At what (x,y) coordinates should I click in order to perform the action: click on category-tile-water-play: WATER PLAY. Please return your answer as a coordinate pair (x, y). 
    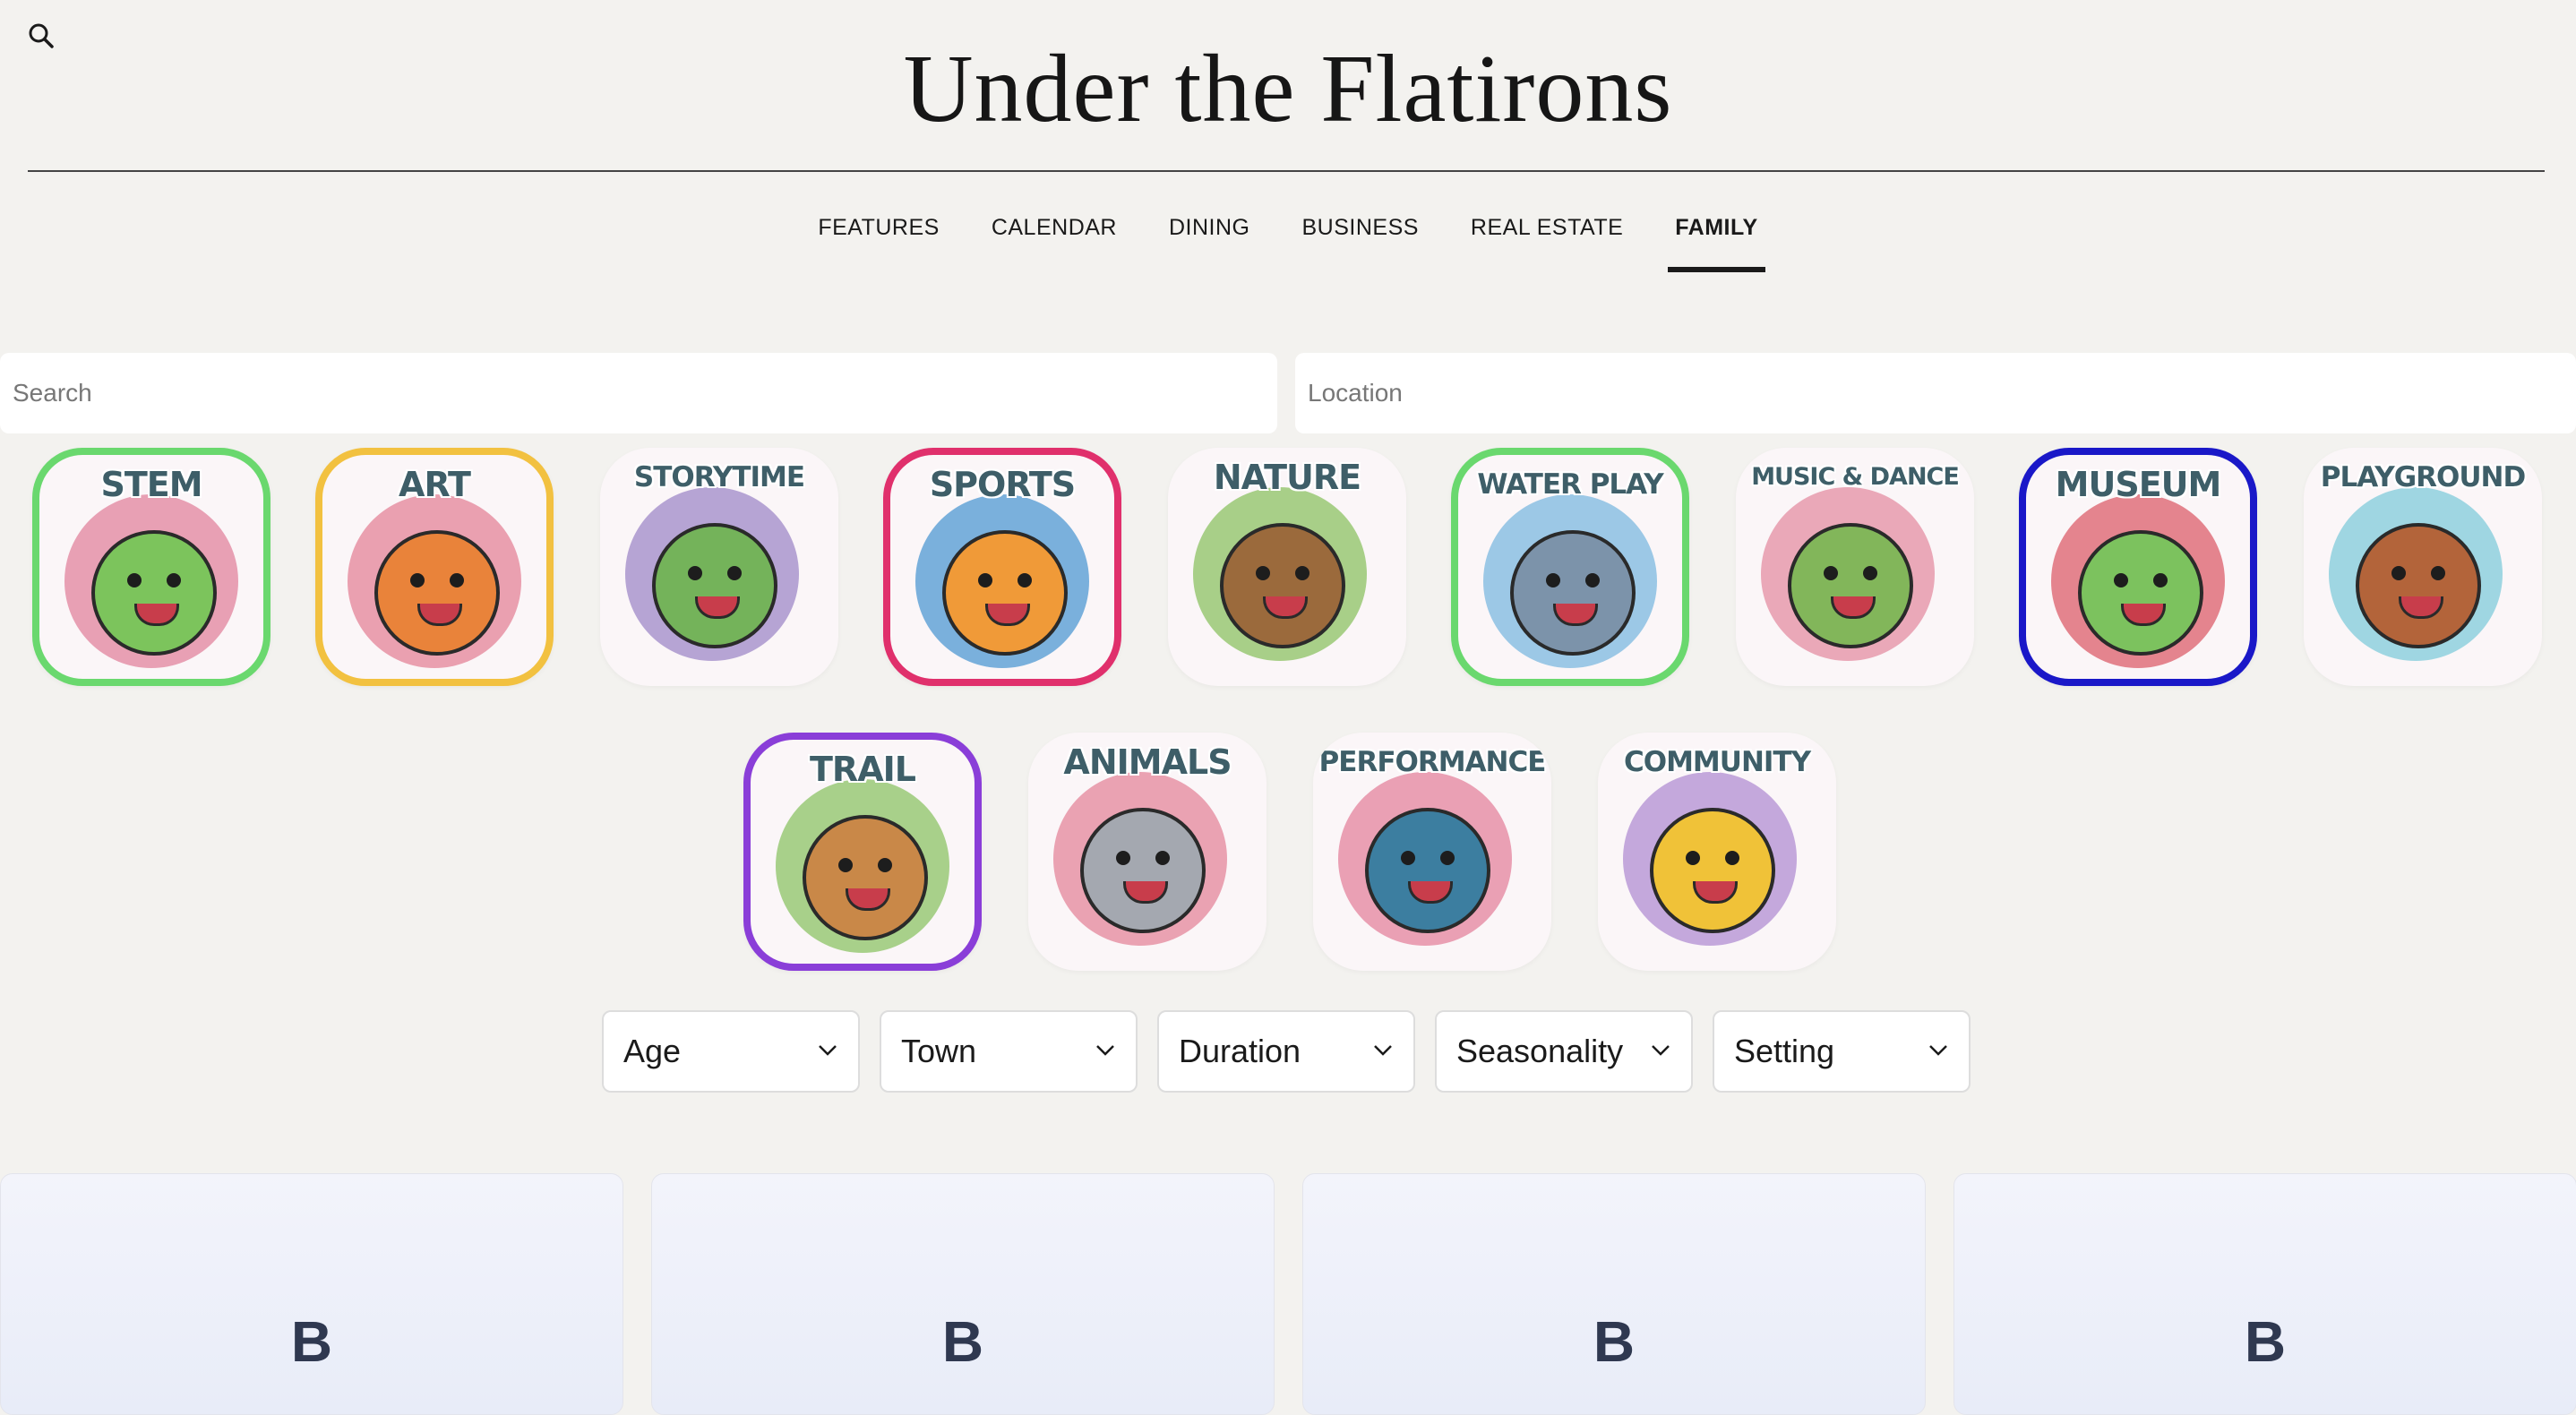
    Looking at the image, I should click on (1570, 567).